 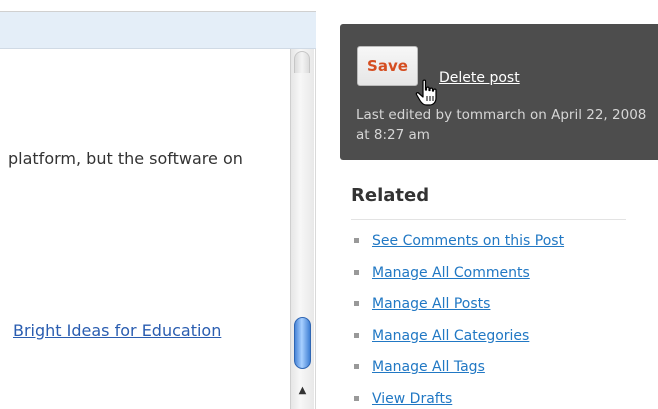 What do you see at coordinates (459, 399) in the screenshot?
I see `related-item-view-drafts: View Drafts` at bounding box center [459, 399].